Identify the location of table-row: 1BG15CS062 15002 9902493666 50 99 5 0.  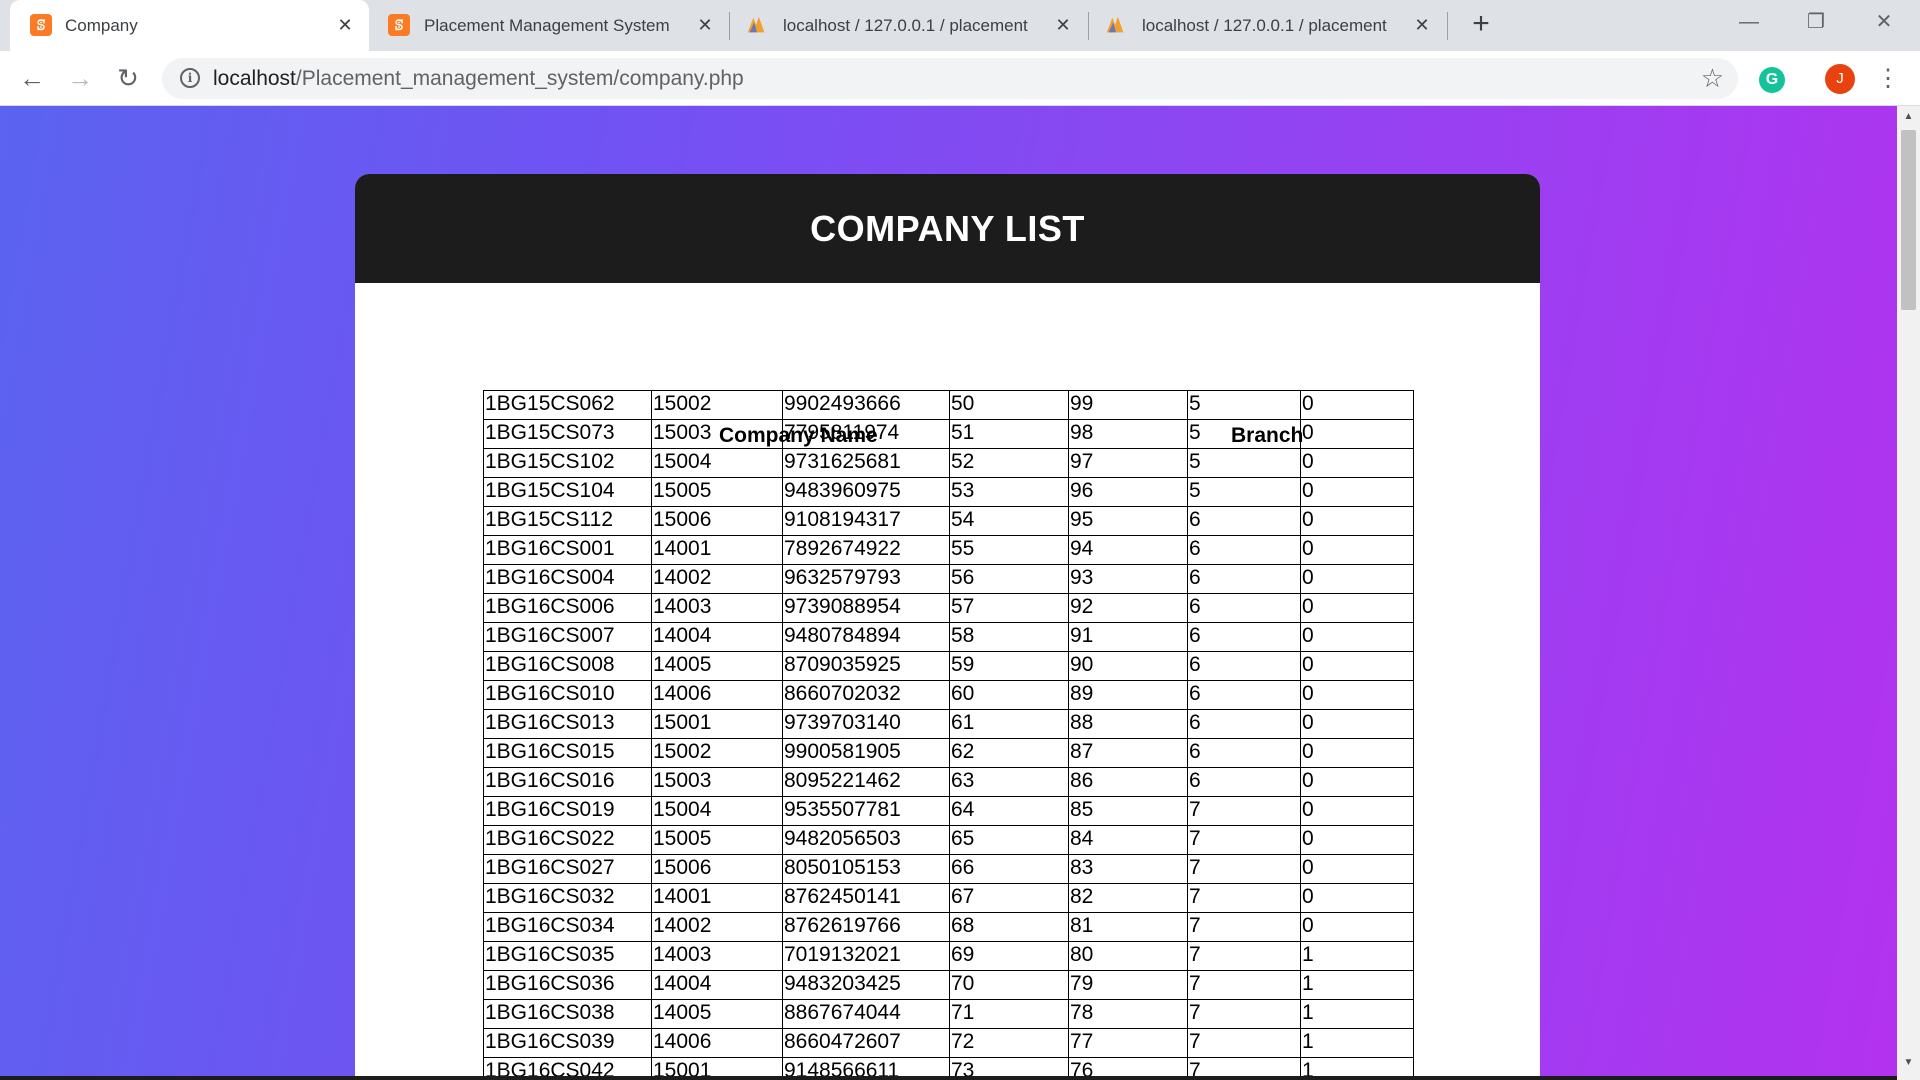
(948, 405).